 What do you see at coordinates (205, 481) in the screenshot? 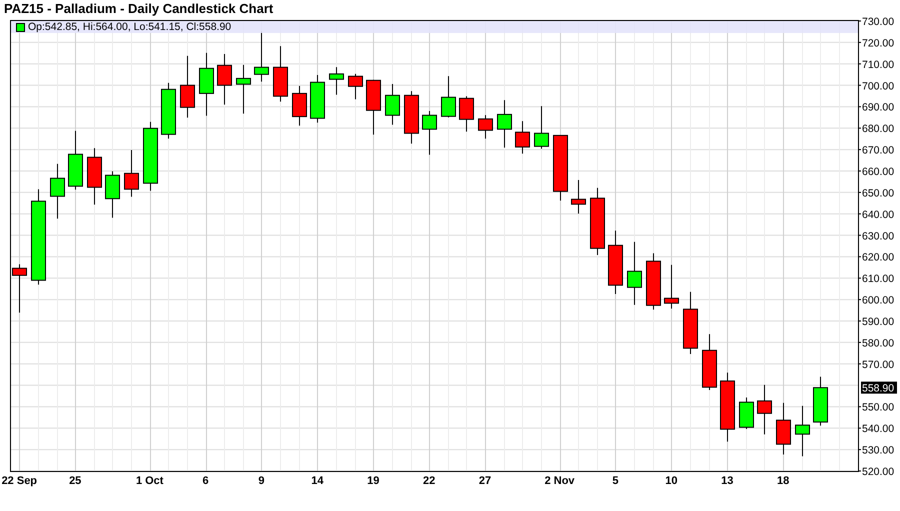
I see `x-axis-label: 6` at bounding box center [205, 481].